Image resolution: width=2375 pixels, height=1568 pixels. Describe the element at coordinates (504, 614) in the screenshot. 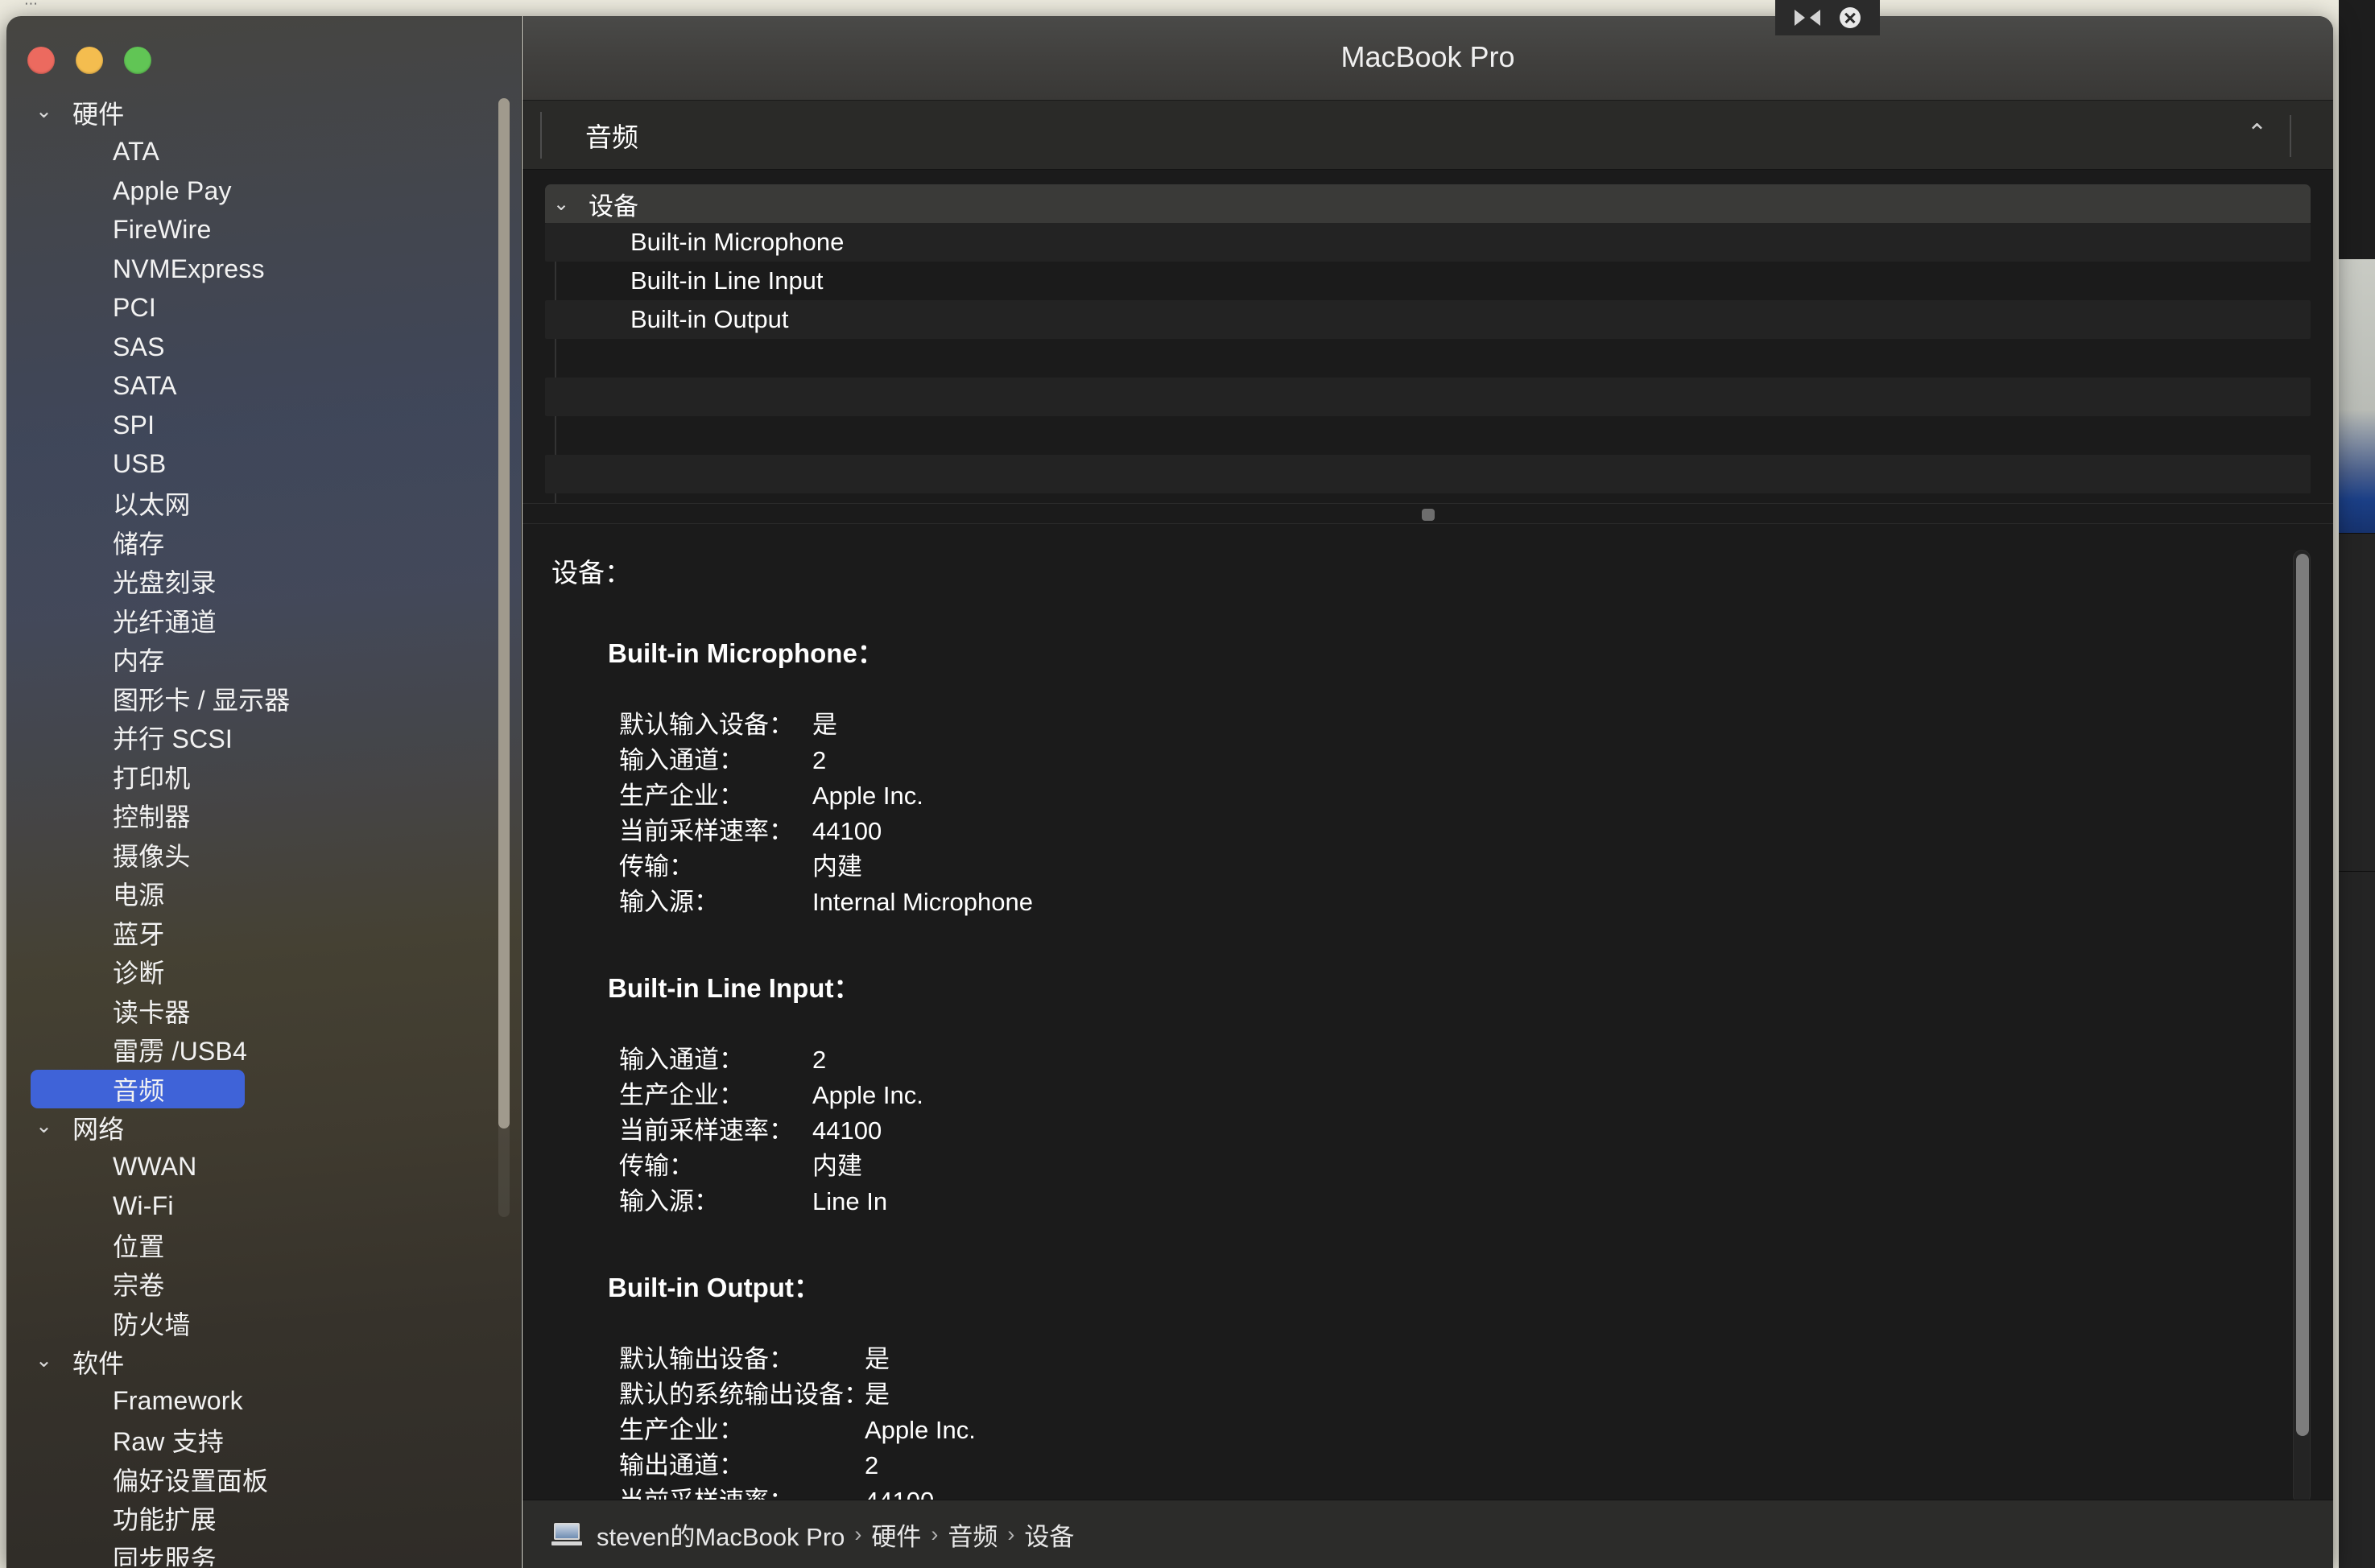

I see `sidebar-scrollbar-thumb` at that location.